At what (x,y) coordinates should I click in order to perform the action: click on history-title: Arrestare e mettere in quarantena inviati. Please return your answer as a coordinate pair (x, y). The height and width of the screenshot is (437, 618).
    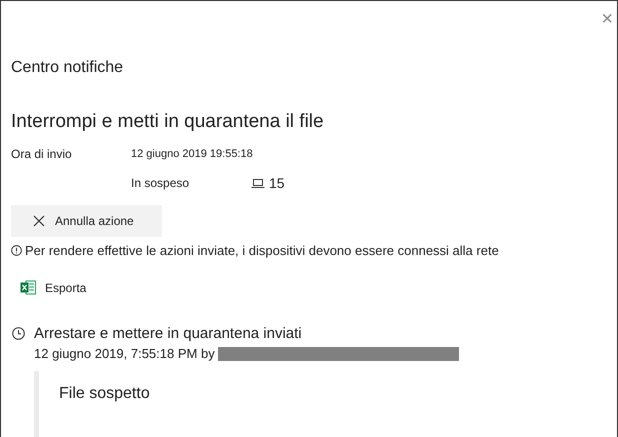
    Looking at the image, I should click on (168, 333).